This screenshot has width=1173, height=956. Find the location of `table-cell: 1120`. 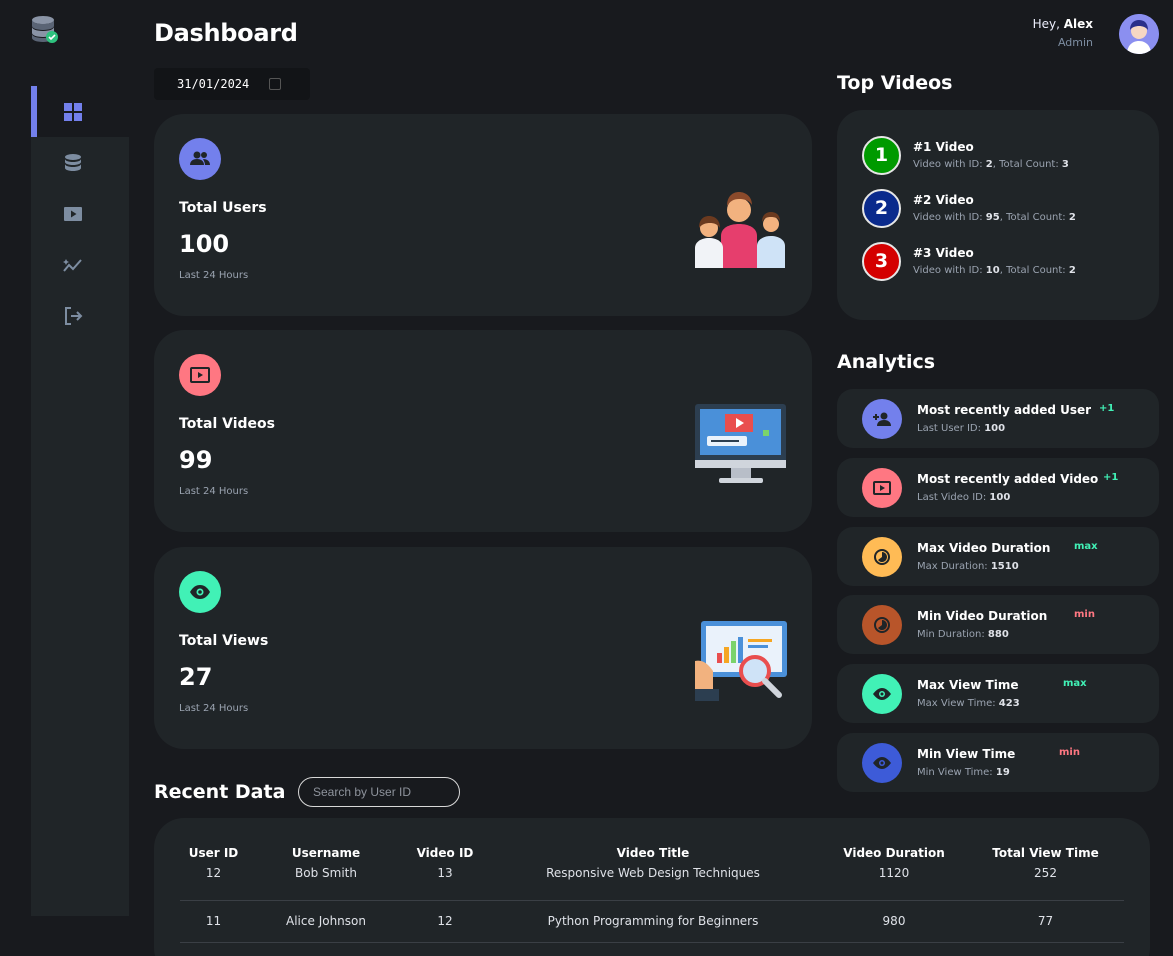

table-cell: 1120 is located at coordinates (894, 882).